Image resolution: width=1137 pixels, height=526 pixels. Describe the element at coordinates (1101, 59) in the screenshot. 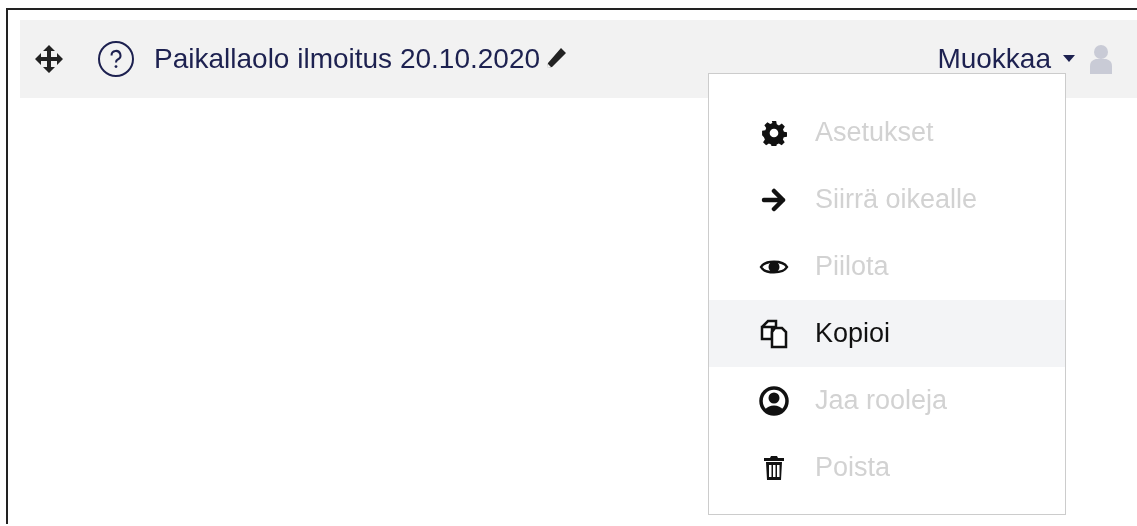

I see `user-icon` at that location.